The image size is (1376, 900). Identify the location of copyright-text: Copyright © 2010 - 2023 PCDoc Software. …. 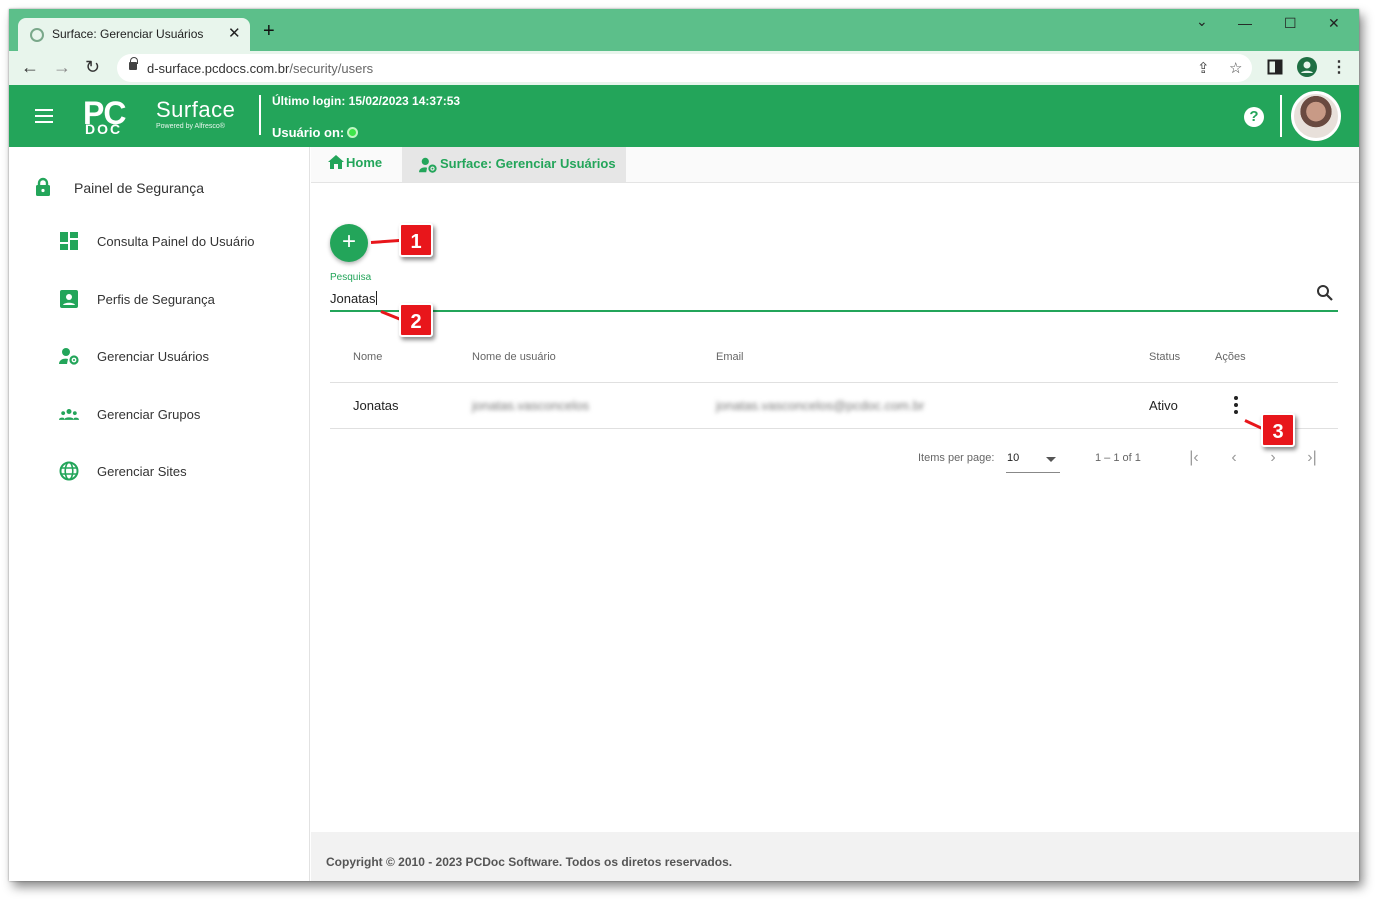
(529, 862).